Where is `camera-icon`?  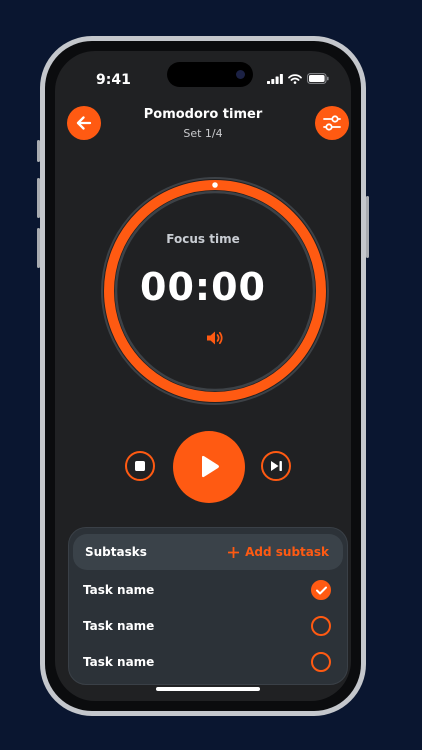 camera-icon is located at coordinates (240, 74).